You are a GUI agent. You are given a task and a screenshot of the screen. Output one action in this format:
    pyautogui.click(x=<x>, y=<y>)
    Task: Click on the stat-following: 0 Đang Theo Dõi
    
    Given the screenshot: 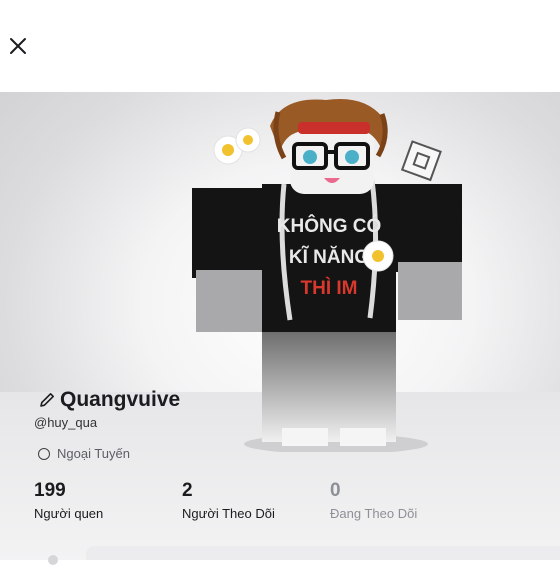 What is the action you would take?
    pyautogui.click(x=373, y=500)
    